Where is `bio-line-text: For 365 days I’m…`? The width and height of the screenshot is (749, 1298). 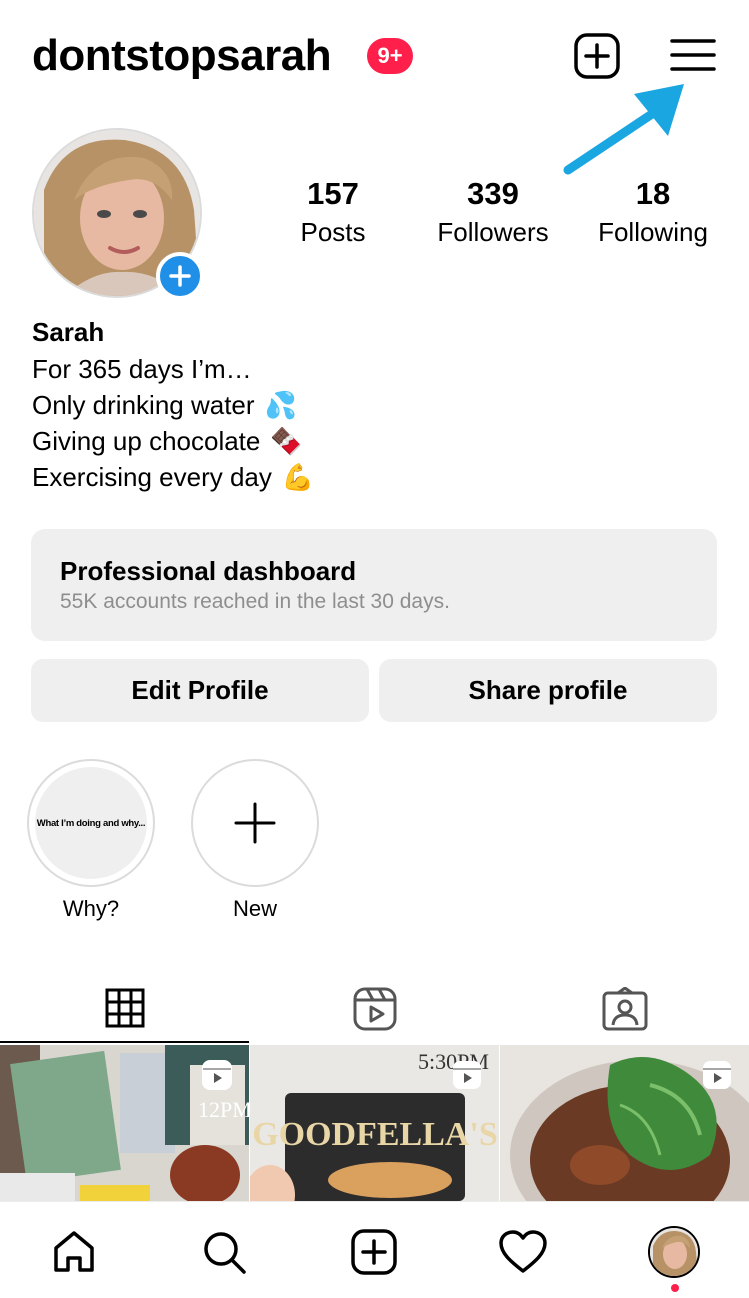
bio-line-text: For 365 days I’m… is located at coordinates (142, 369).